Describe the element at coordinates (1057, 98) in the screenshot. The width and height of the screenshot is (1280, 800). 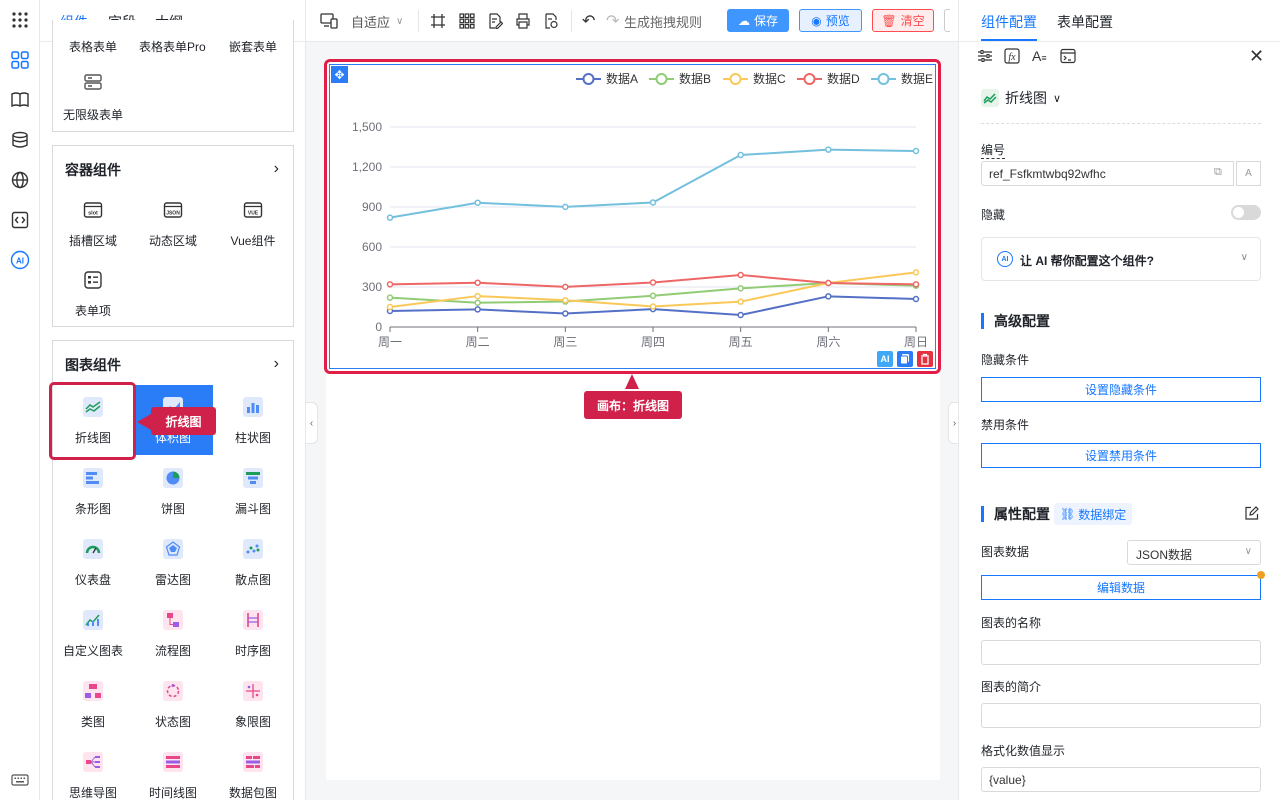
I see `chevron-down-icon: ∨` at that location.